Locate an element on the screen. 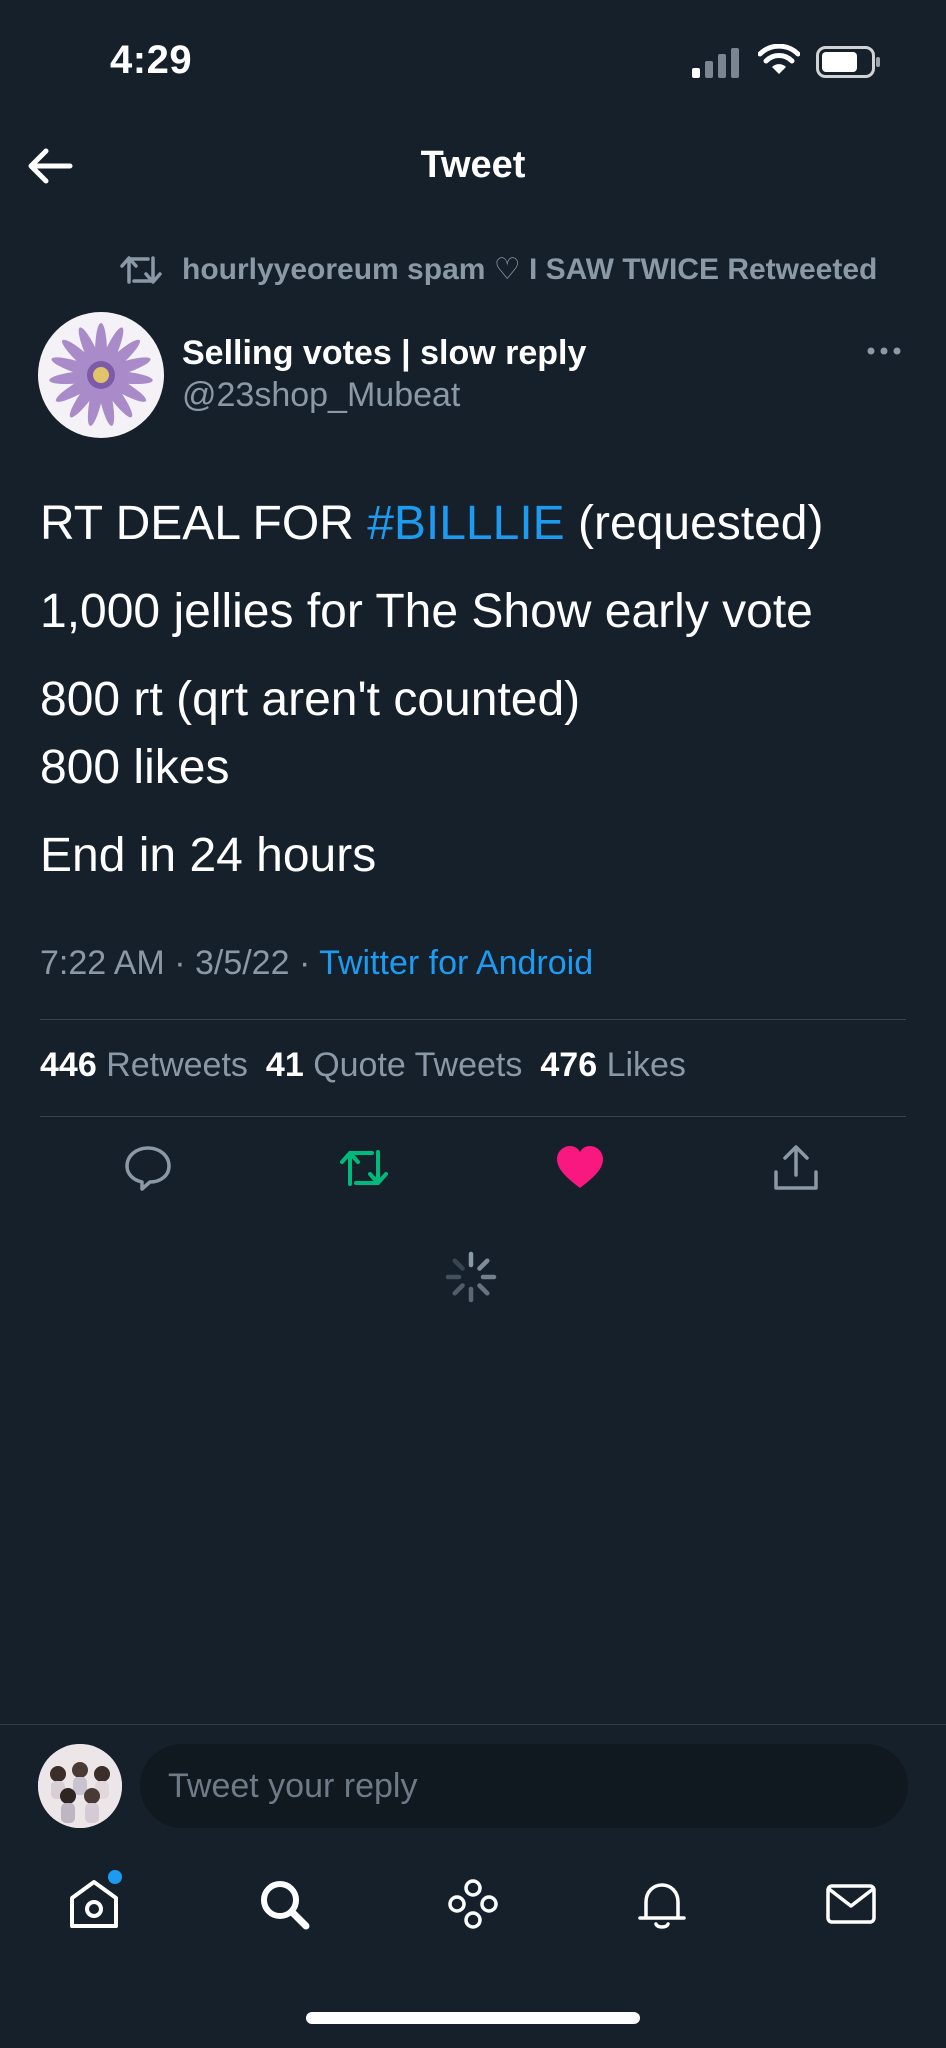 This screenshot has width=946, height=2048. author-handle: @23shop_Mubeat is located at coordinates (321, 395).